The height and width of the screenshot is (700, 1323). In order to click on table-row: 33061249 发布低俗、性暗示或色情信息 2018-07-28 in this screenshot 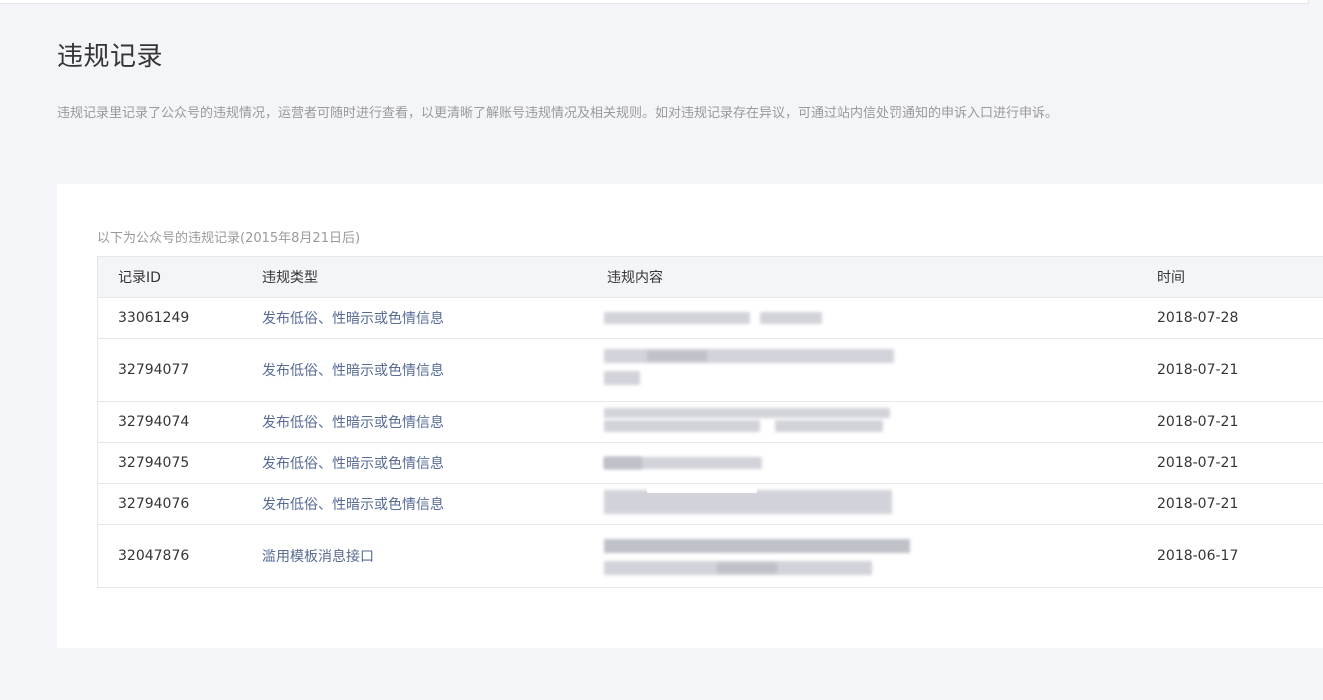, I will do `click(710, 318)`.